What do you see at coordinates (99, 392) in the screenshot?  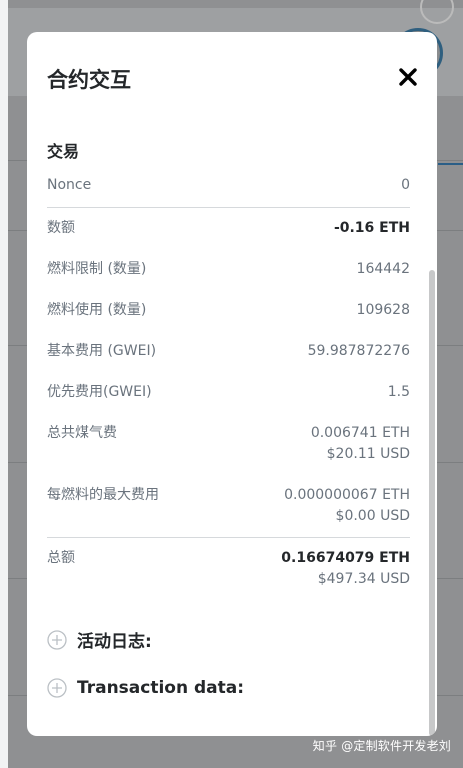 I see `priority-fee-label: 优先费用(GWEI)` at bounding box center [99, 392].